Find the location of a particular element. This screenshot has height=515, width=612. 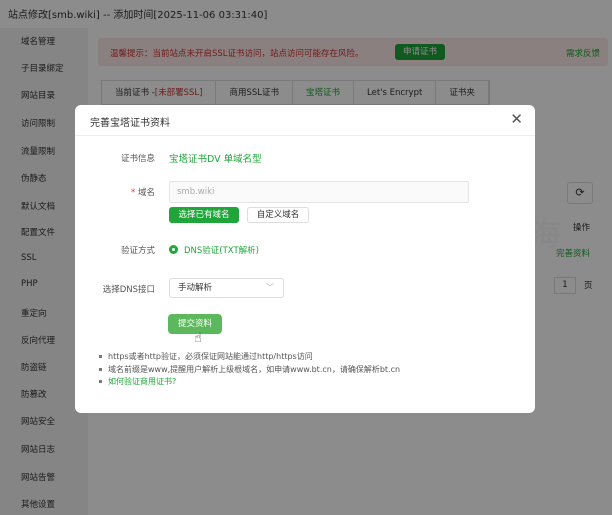

dialog-title: 完善宝塔证书资料 is located at coordinates (130, 123).